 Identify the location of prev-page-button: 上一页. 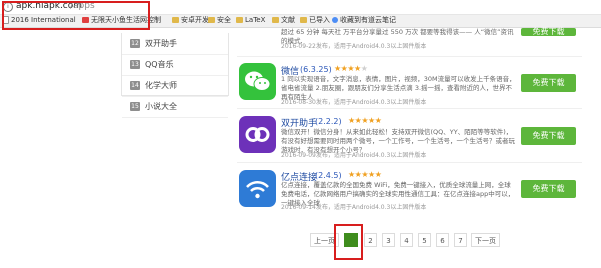
(324, 240).